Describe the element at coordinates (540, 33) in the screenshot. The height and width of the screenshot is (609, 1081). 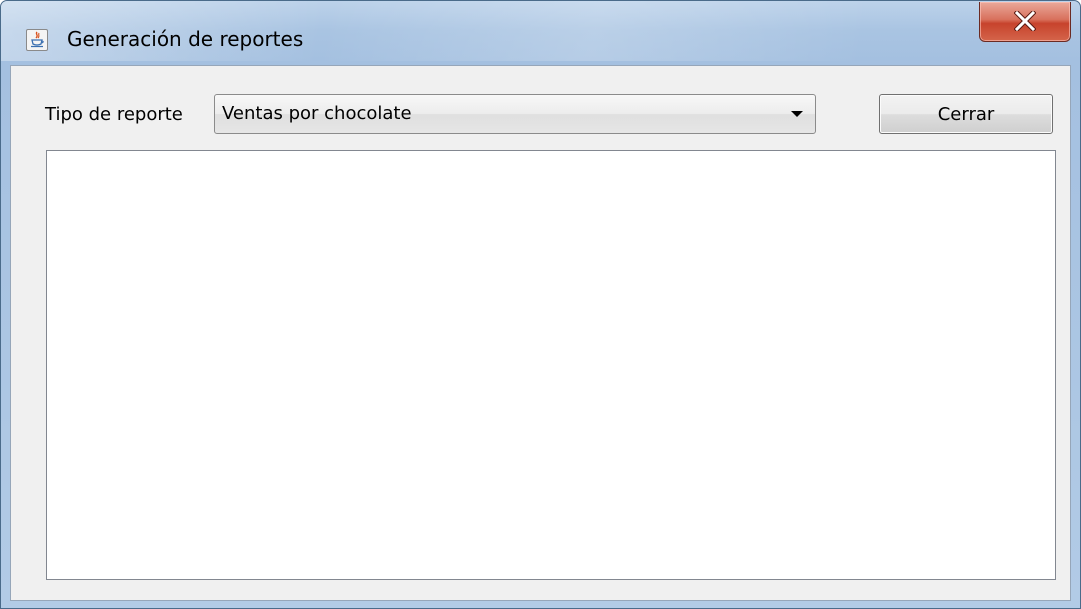
I see `title-bar: Generación de reportes` at that location.